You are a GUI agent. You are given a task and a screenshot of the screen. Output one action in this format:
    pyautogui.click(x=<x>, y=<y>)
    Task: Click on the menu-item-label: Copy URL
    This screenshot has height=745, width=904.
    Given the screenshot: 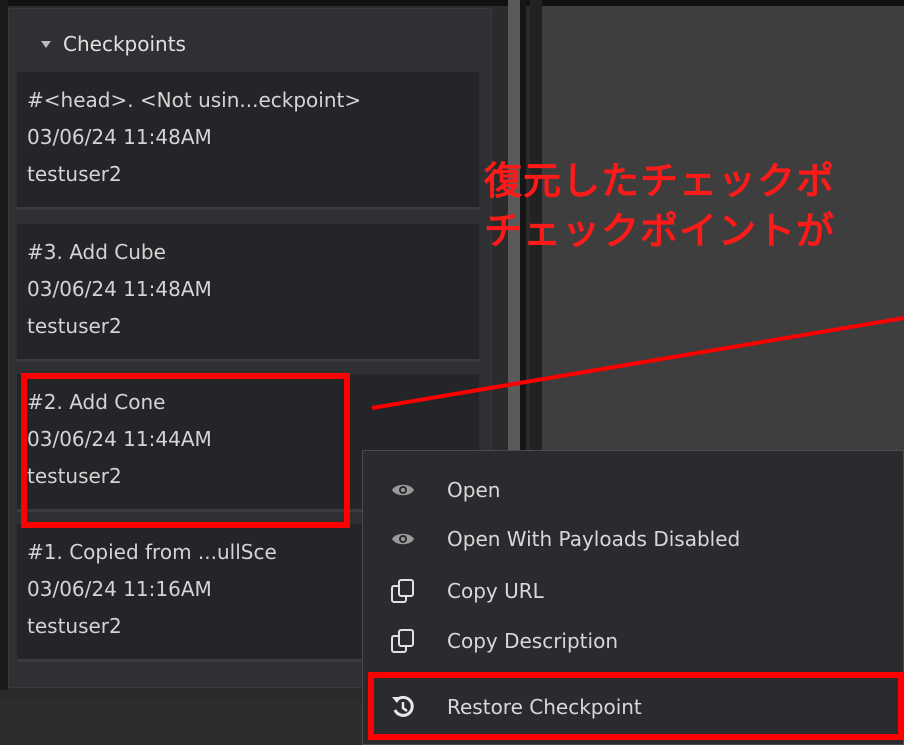 What is the action you would take?
    pyautogui.click(x=495, y=591)
    